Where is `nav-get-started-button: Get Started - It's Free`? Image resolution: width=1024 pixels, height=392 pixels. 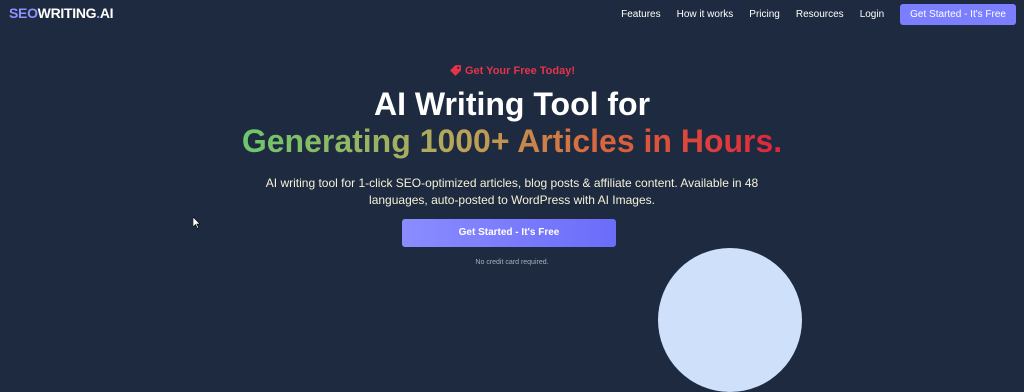 nav-get-started-button: Get Started - It's Free is located at coordinates (958, 14).